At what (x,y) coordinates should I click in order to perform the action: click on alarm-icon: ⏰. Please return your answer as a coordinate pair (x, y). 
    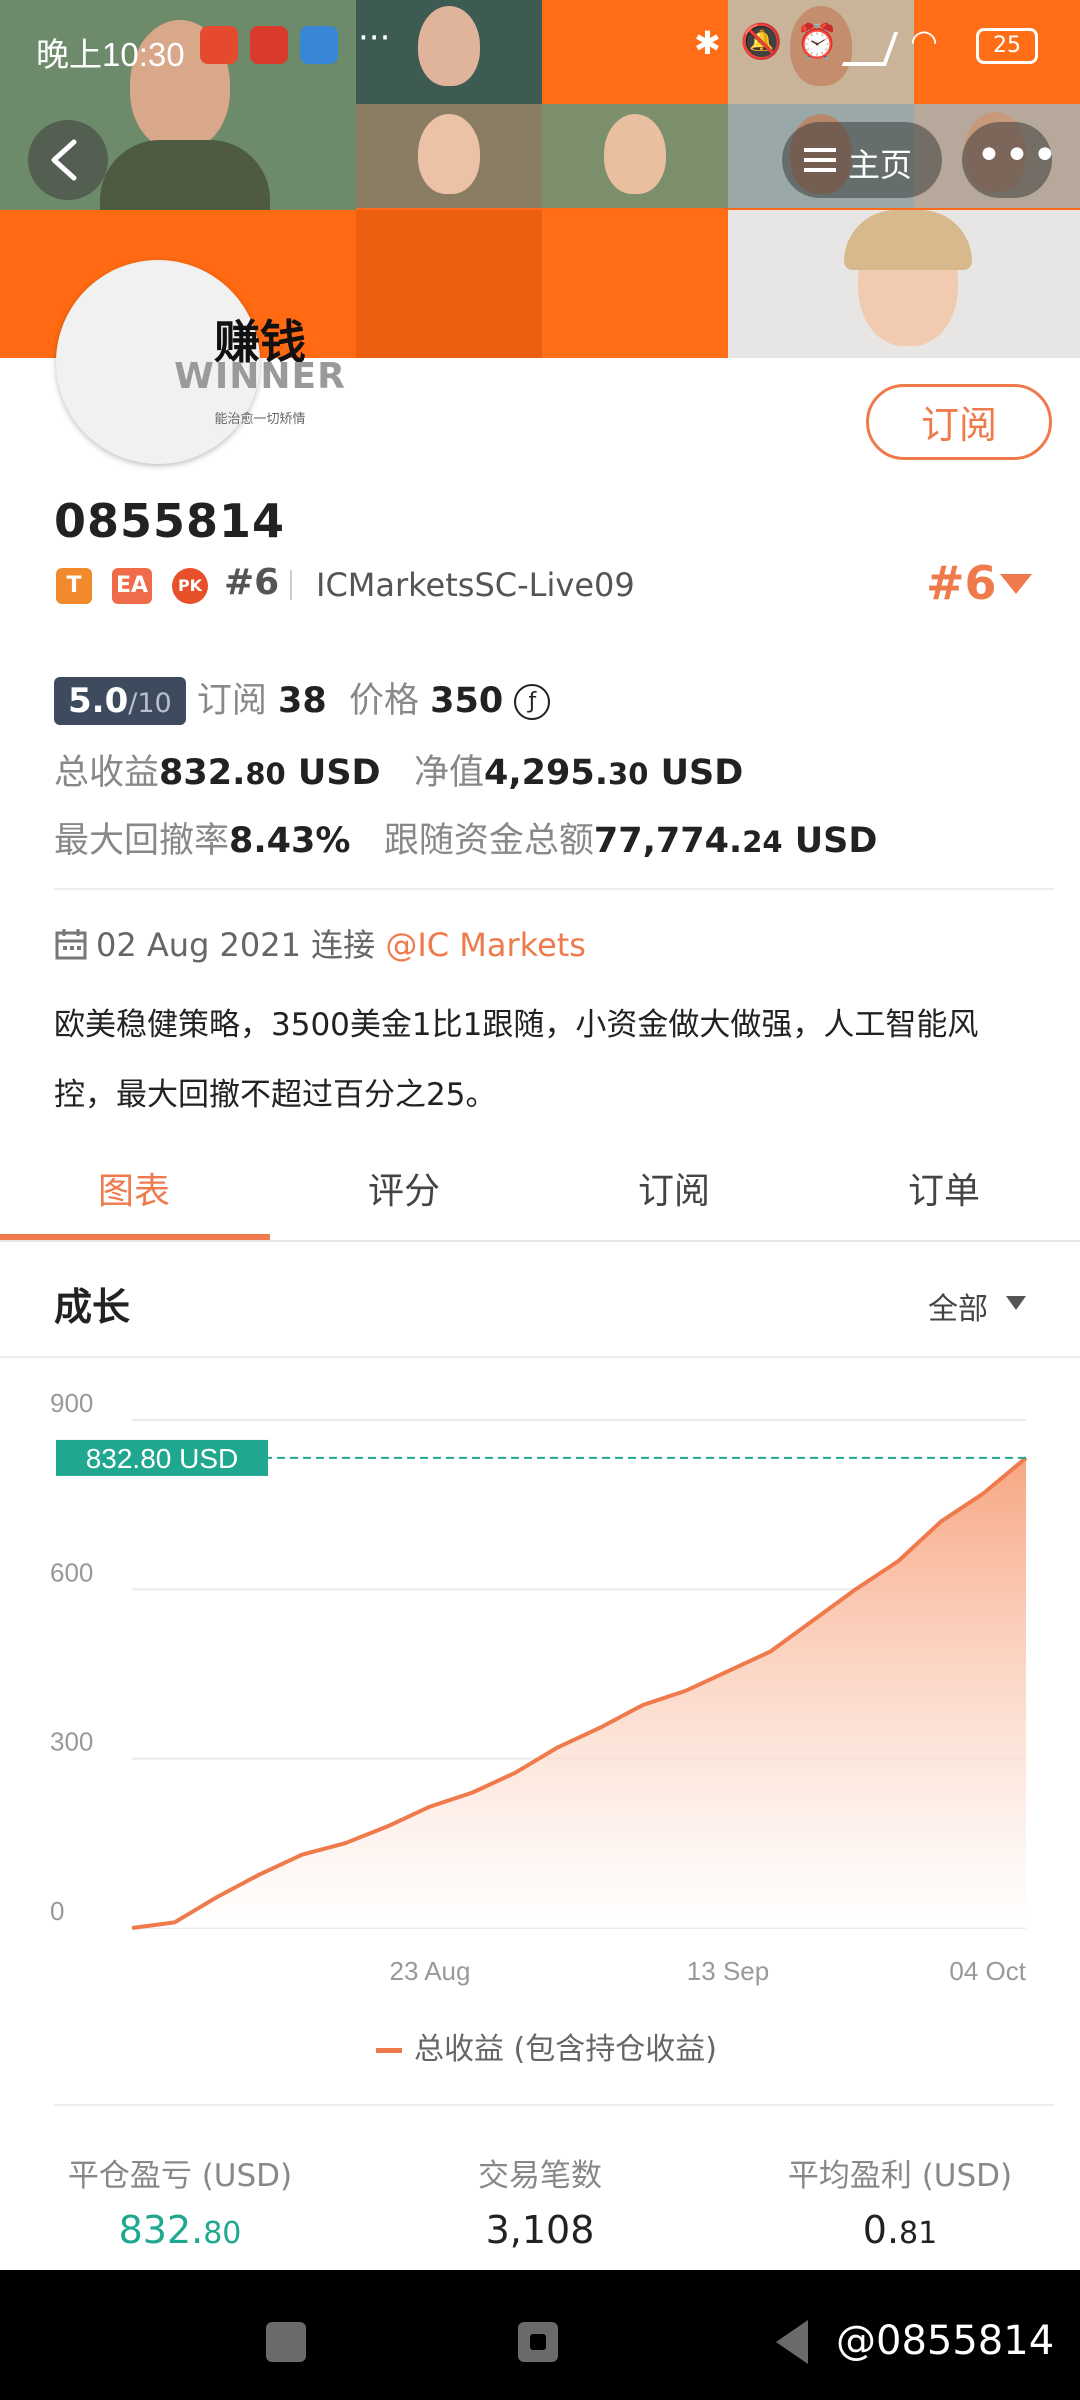
    Looking at the image, I should click on (817, 42).